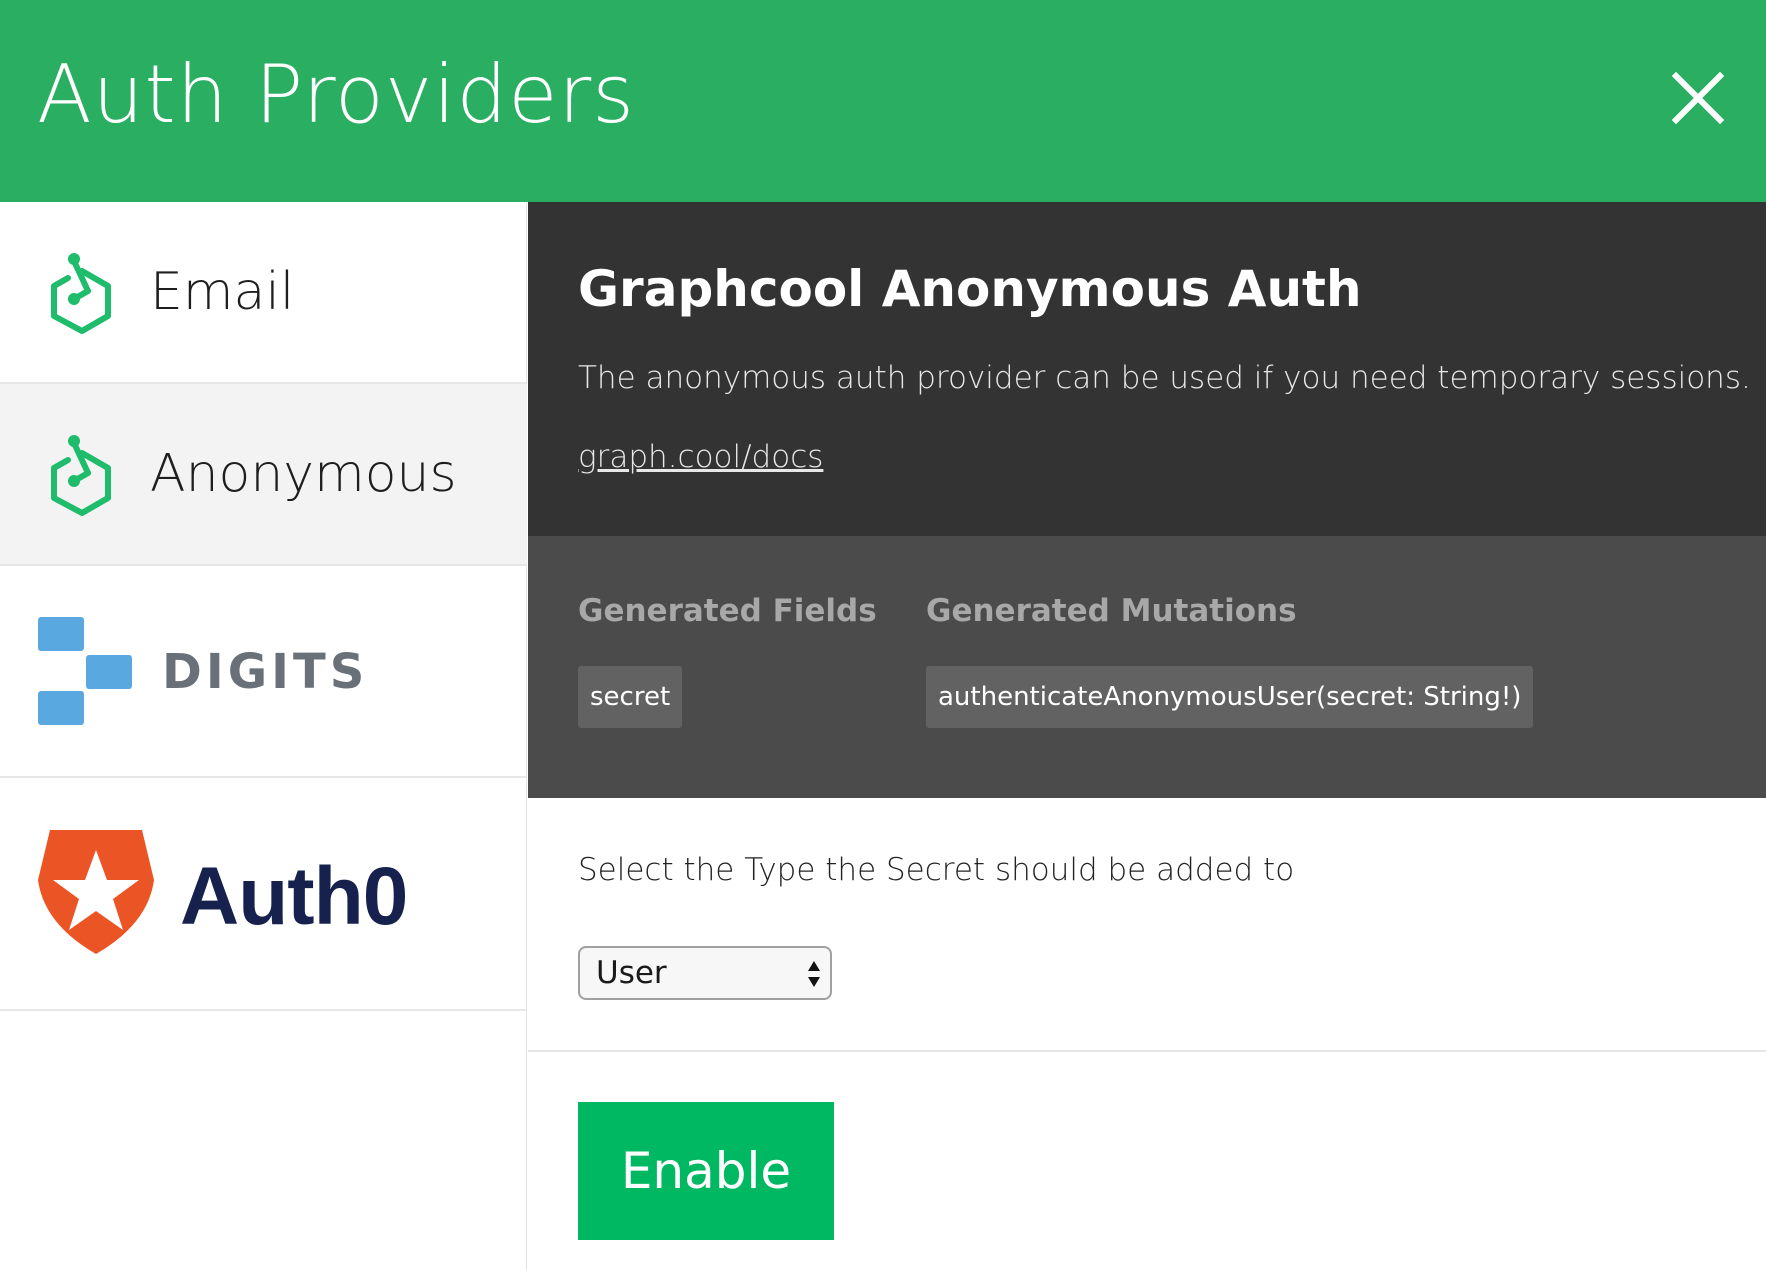  What do you see at coordinates (727, 611) in the screenshot?
I see `generated-fields-heading: Generated Fields` at bounding box center [727, 611].